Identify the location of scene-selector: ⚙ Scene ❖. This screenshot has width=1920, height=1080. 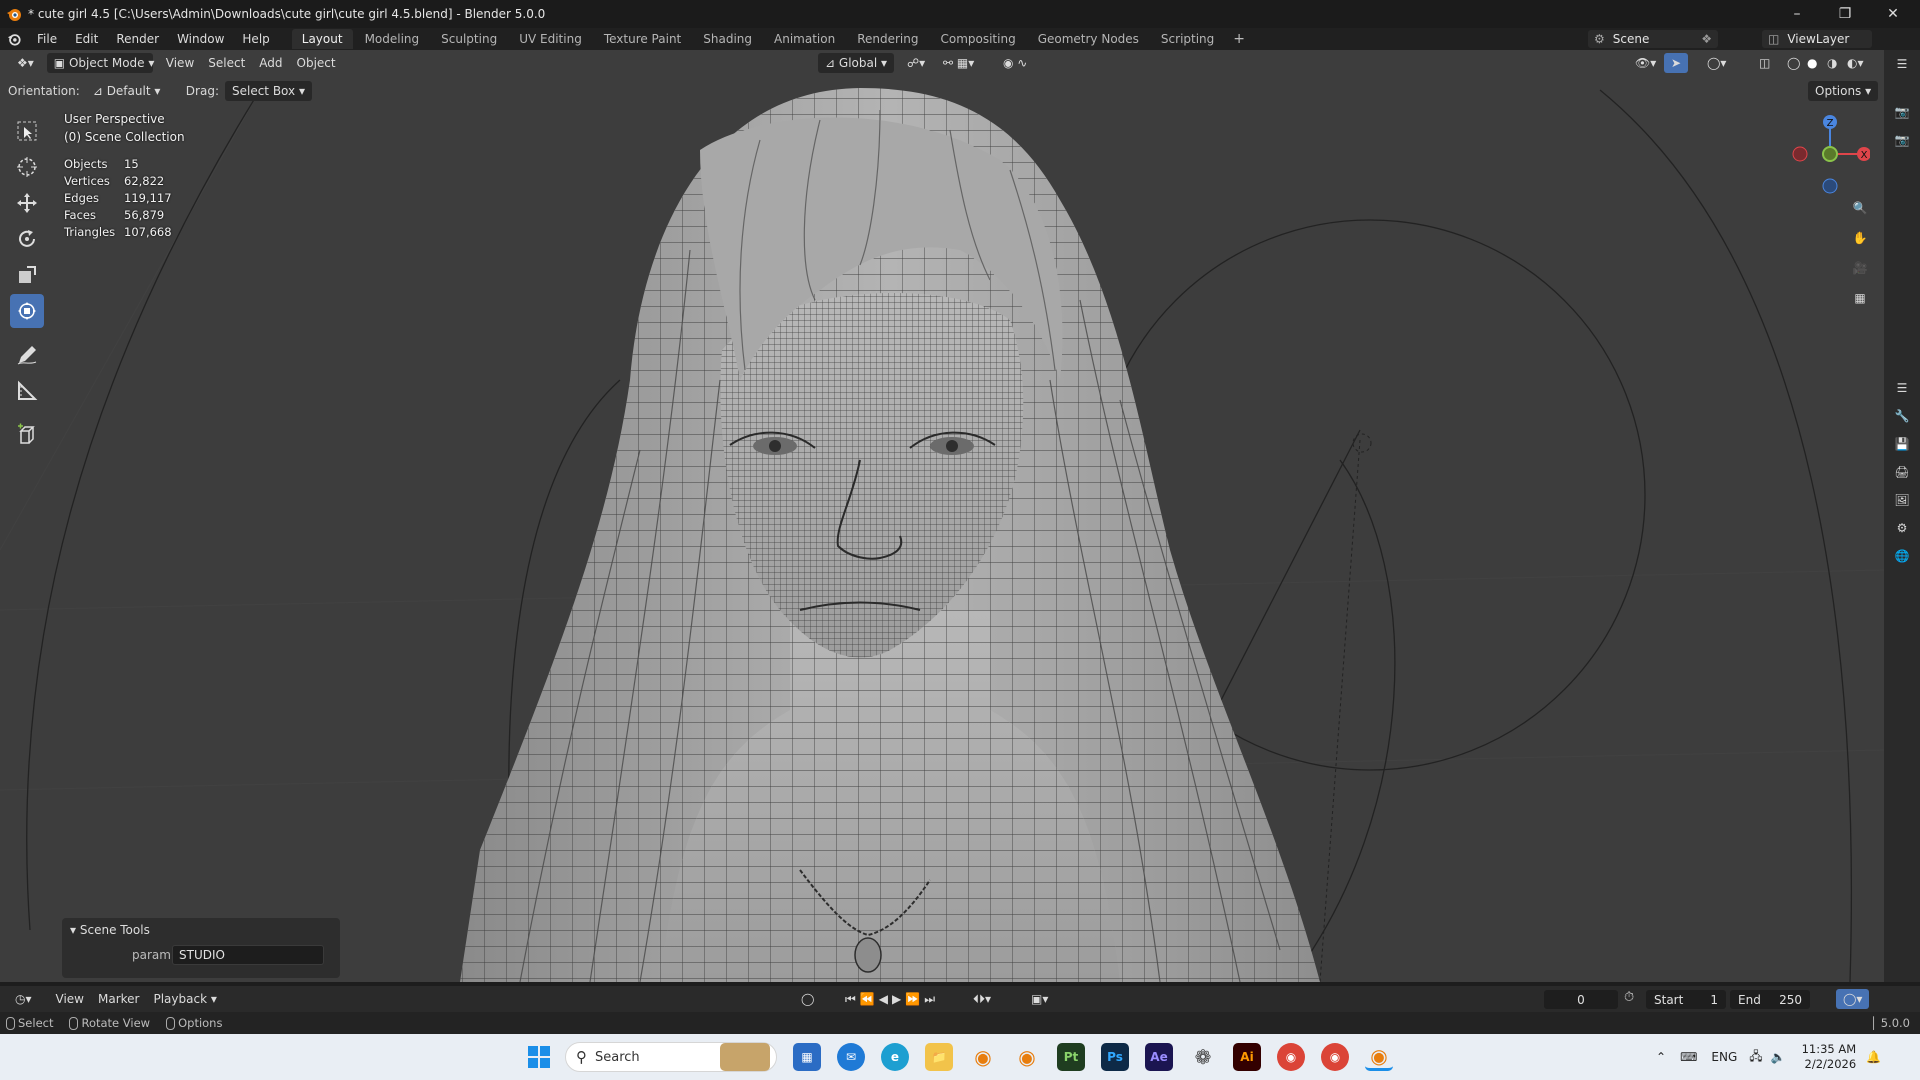
(1653, 39).